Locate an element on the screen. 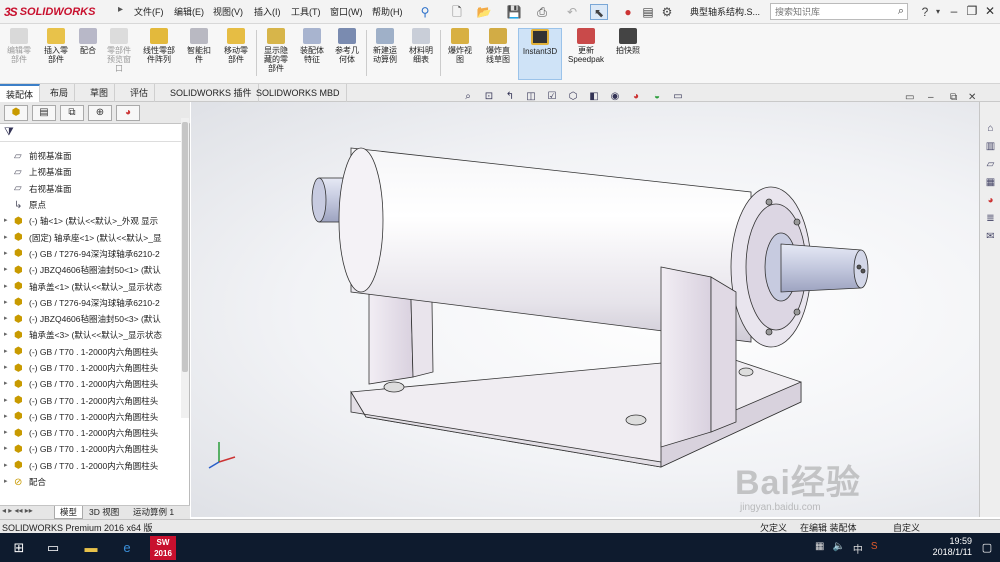 The width and height of the screenshot is (1000, 562). menu-file: 文件(F) is located at coordinates (149, 11).